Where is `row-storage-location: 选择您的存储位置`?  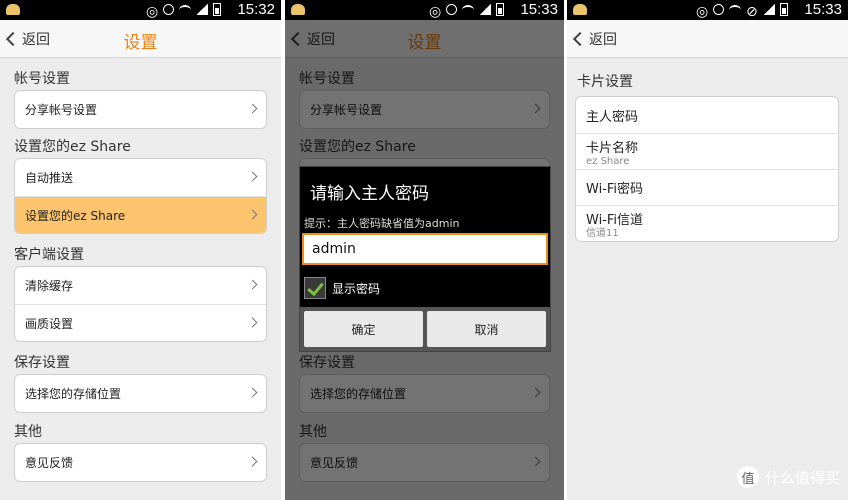
row-storage-location: 选择您的存储位置 is located at coordinates (140, 393).